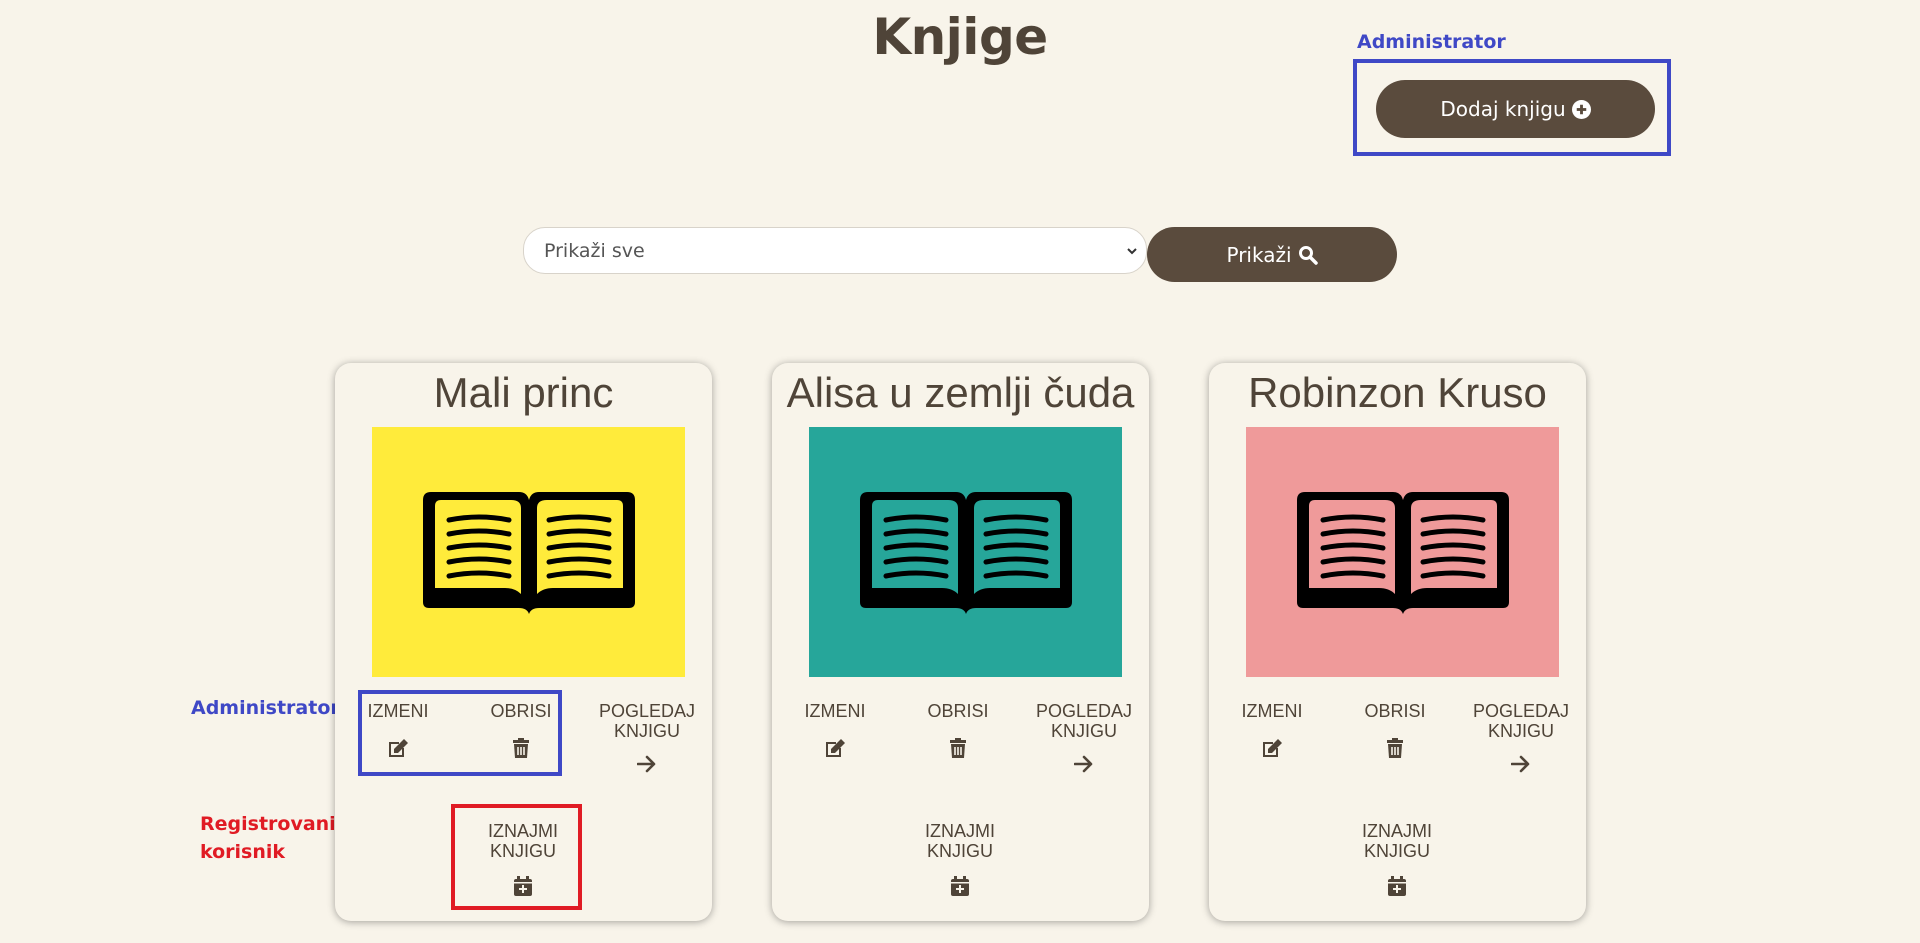  What do you see at coordinates (265, 708) in the screenshot?
I see `admin-annotation-label-left: Administrator` at bounding box center [265, 708].